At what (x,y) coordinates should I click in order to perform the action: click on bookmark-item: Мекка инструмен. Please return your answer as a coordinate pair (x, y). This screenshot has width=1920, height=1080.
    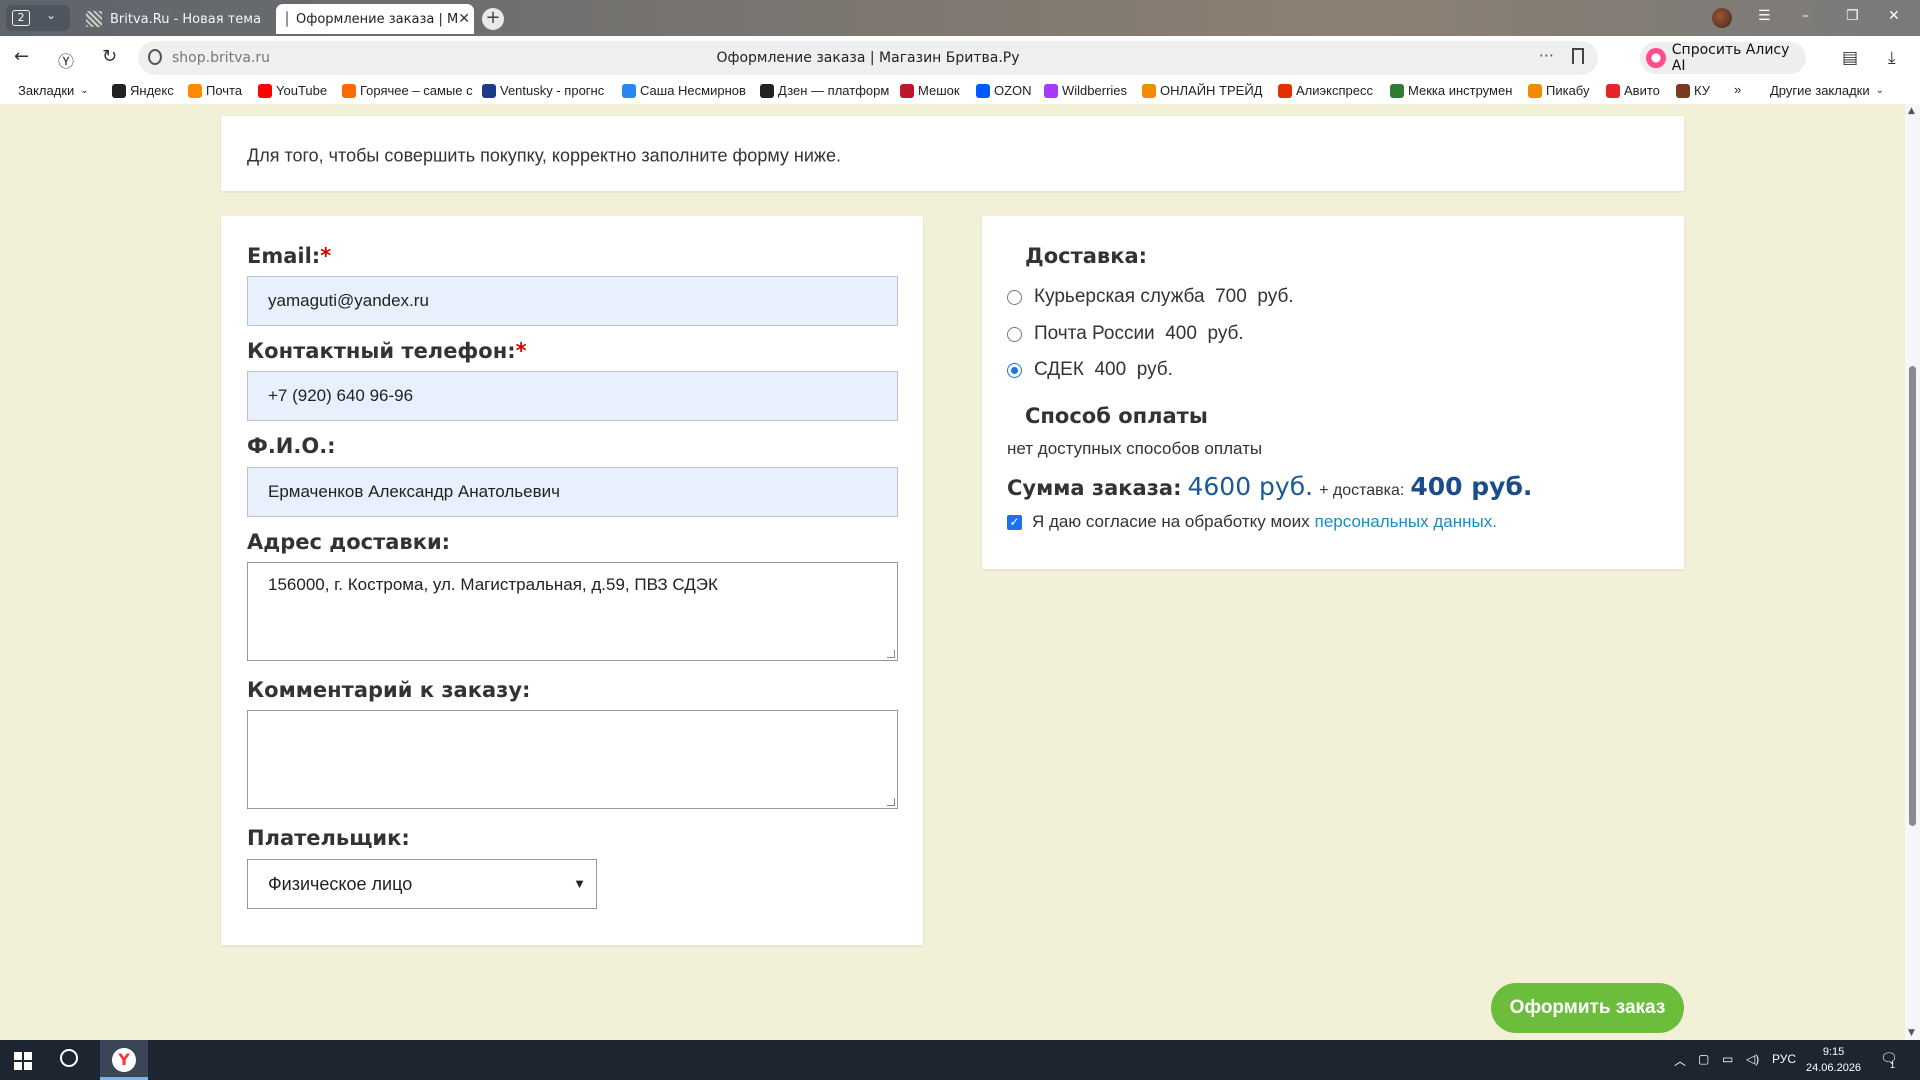
    Looking at the image, I should click on (1451, 90).